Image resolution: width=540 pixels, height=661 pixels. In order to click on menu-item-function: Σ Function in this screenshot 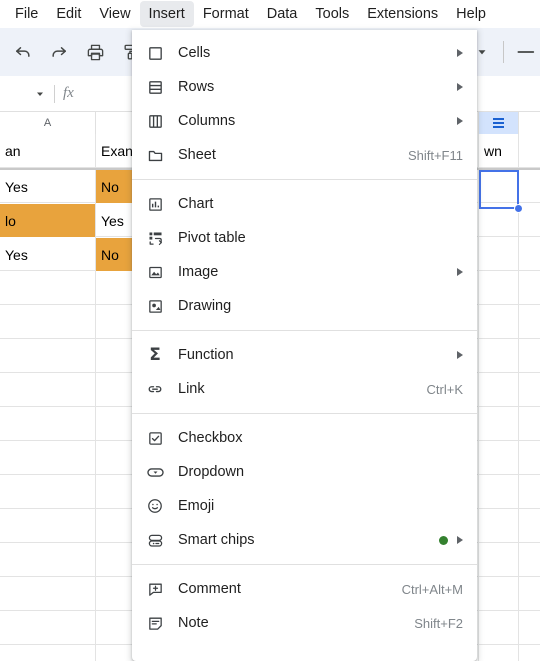, I will do `click(304, 355)`.